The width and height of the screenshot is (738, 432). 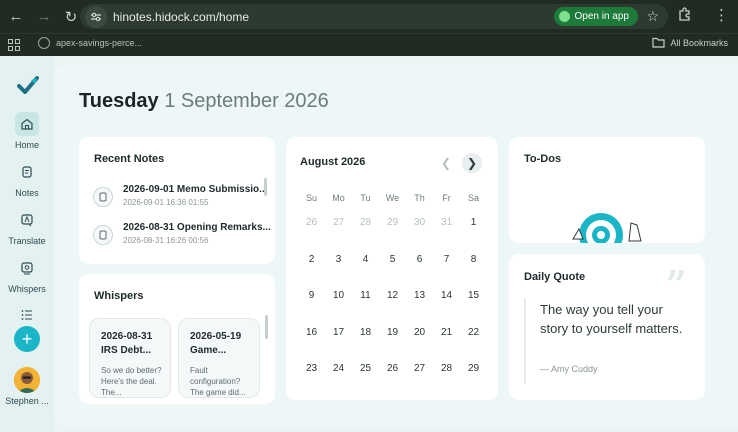 What do you see at coordinates (129, 159) in the screenshot?
I see `recent-notes-title: Recent Notes` at bounding box center [129, 159].